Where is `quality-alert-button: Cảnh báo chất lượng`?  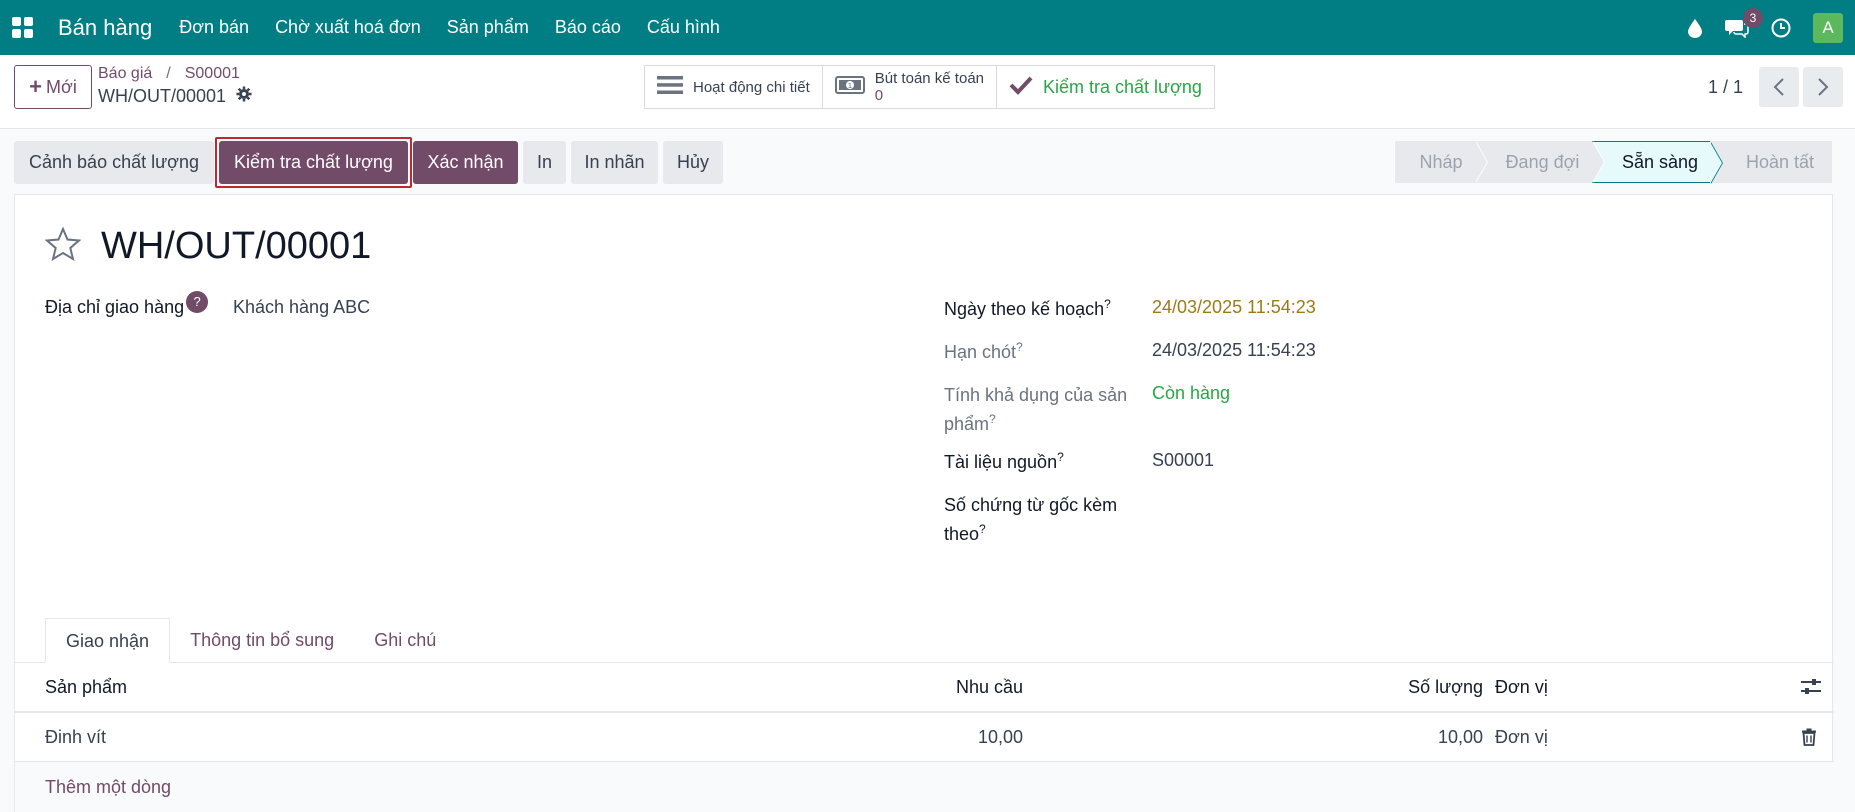 quality-alert-button: Cảnh báo chất lượng is located at coordinates (114, 162).